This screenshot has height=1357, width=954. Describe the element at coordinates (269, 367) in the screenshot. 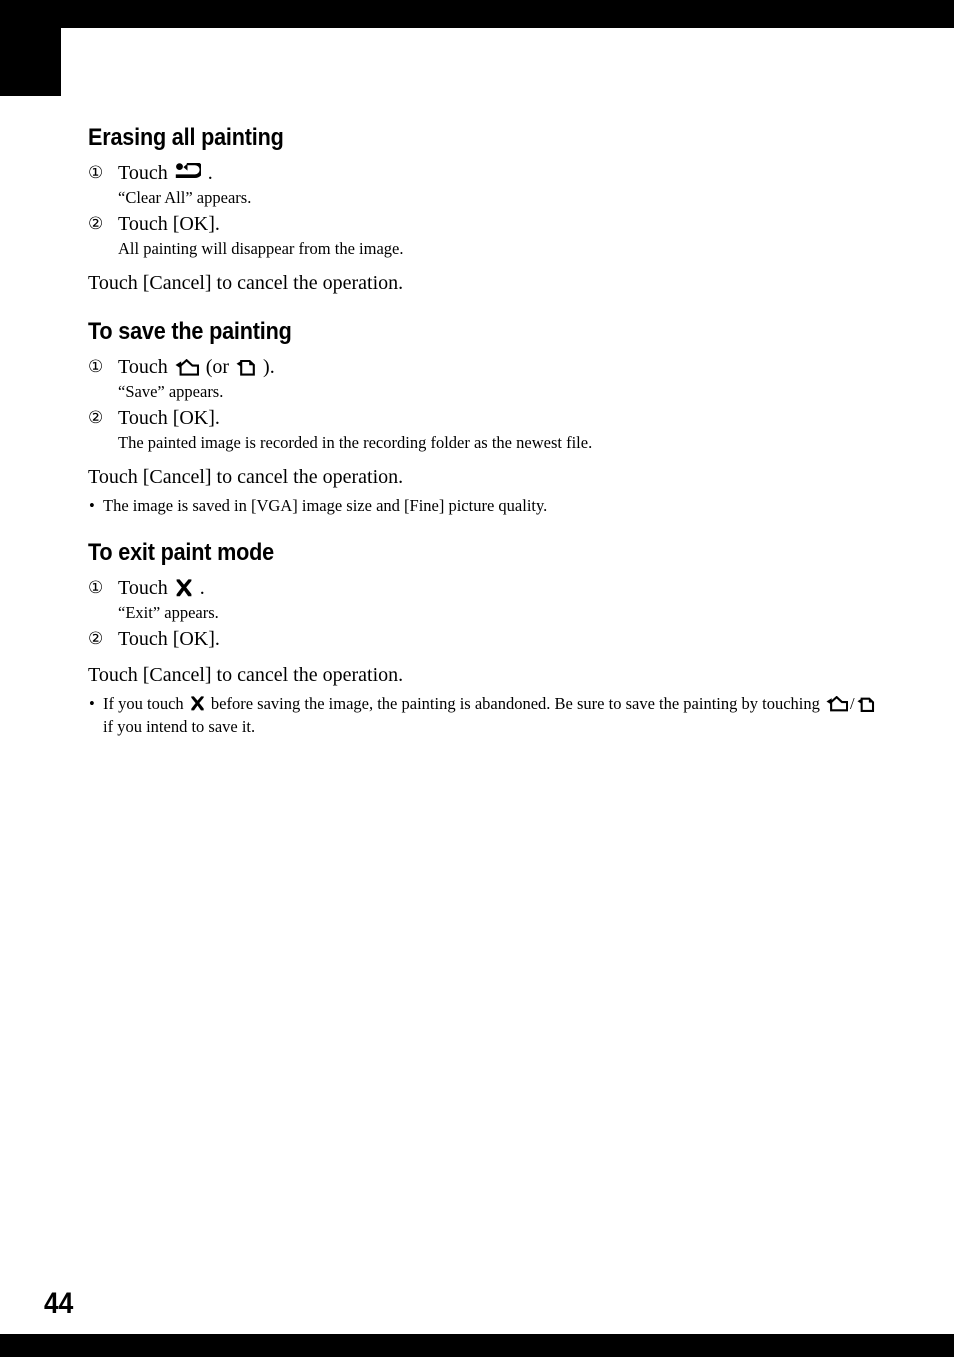

I see `step-text-after: ).` at that location.